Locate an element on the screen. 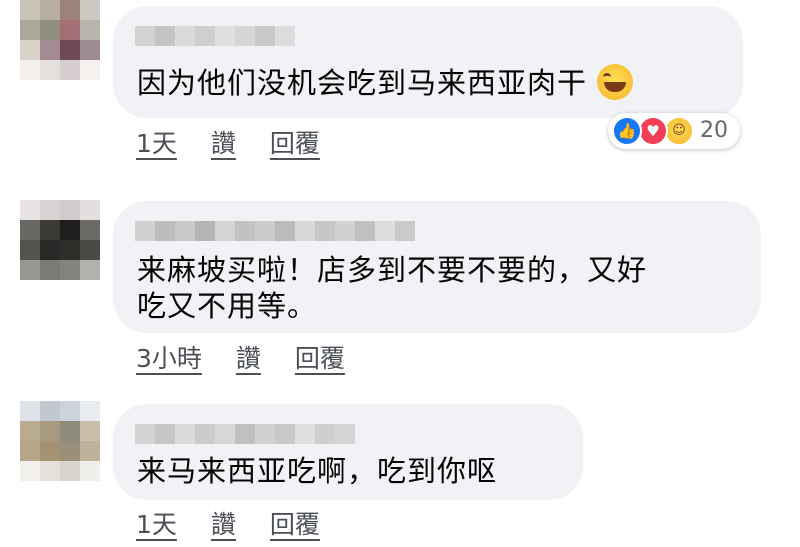  comment-text: 来马来西亚吃啊，吃到你呕 is located at coordinates (317, 471).